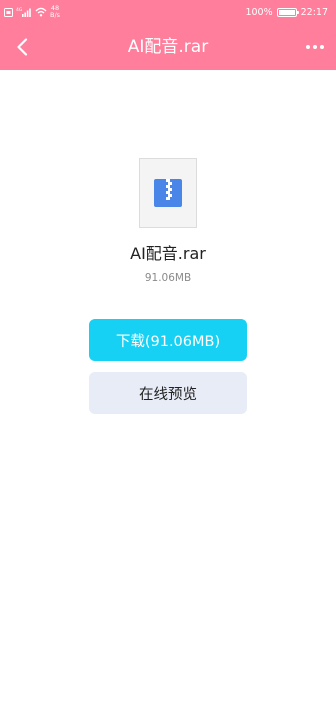  I want to click on page-title: AI配音.rar, so click(168, 47).